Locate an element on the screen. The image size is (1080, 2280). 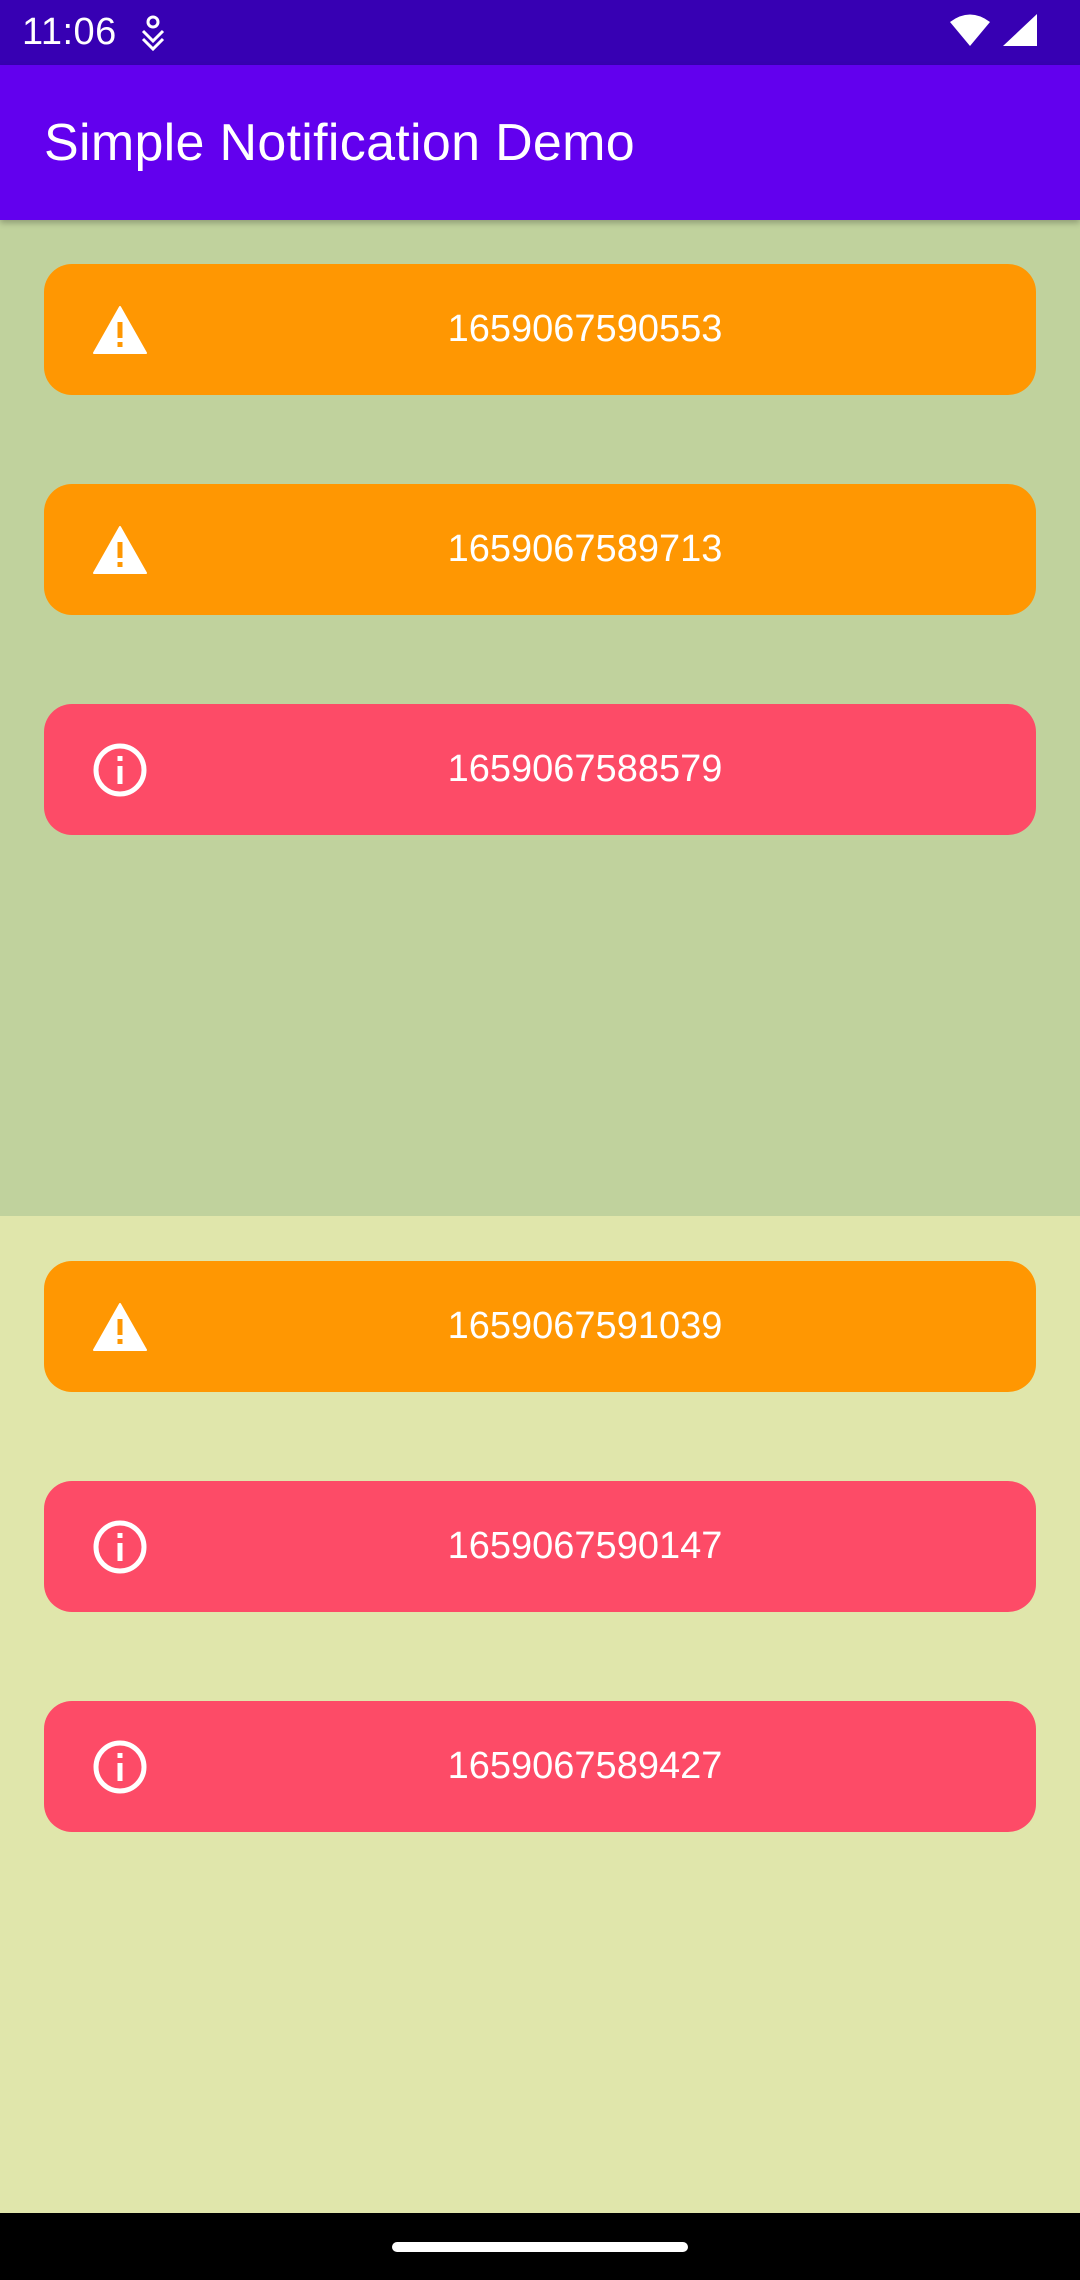
notification-card: 1659067590147 is located at coordinates (540, 1546).